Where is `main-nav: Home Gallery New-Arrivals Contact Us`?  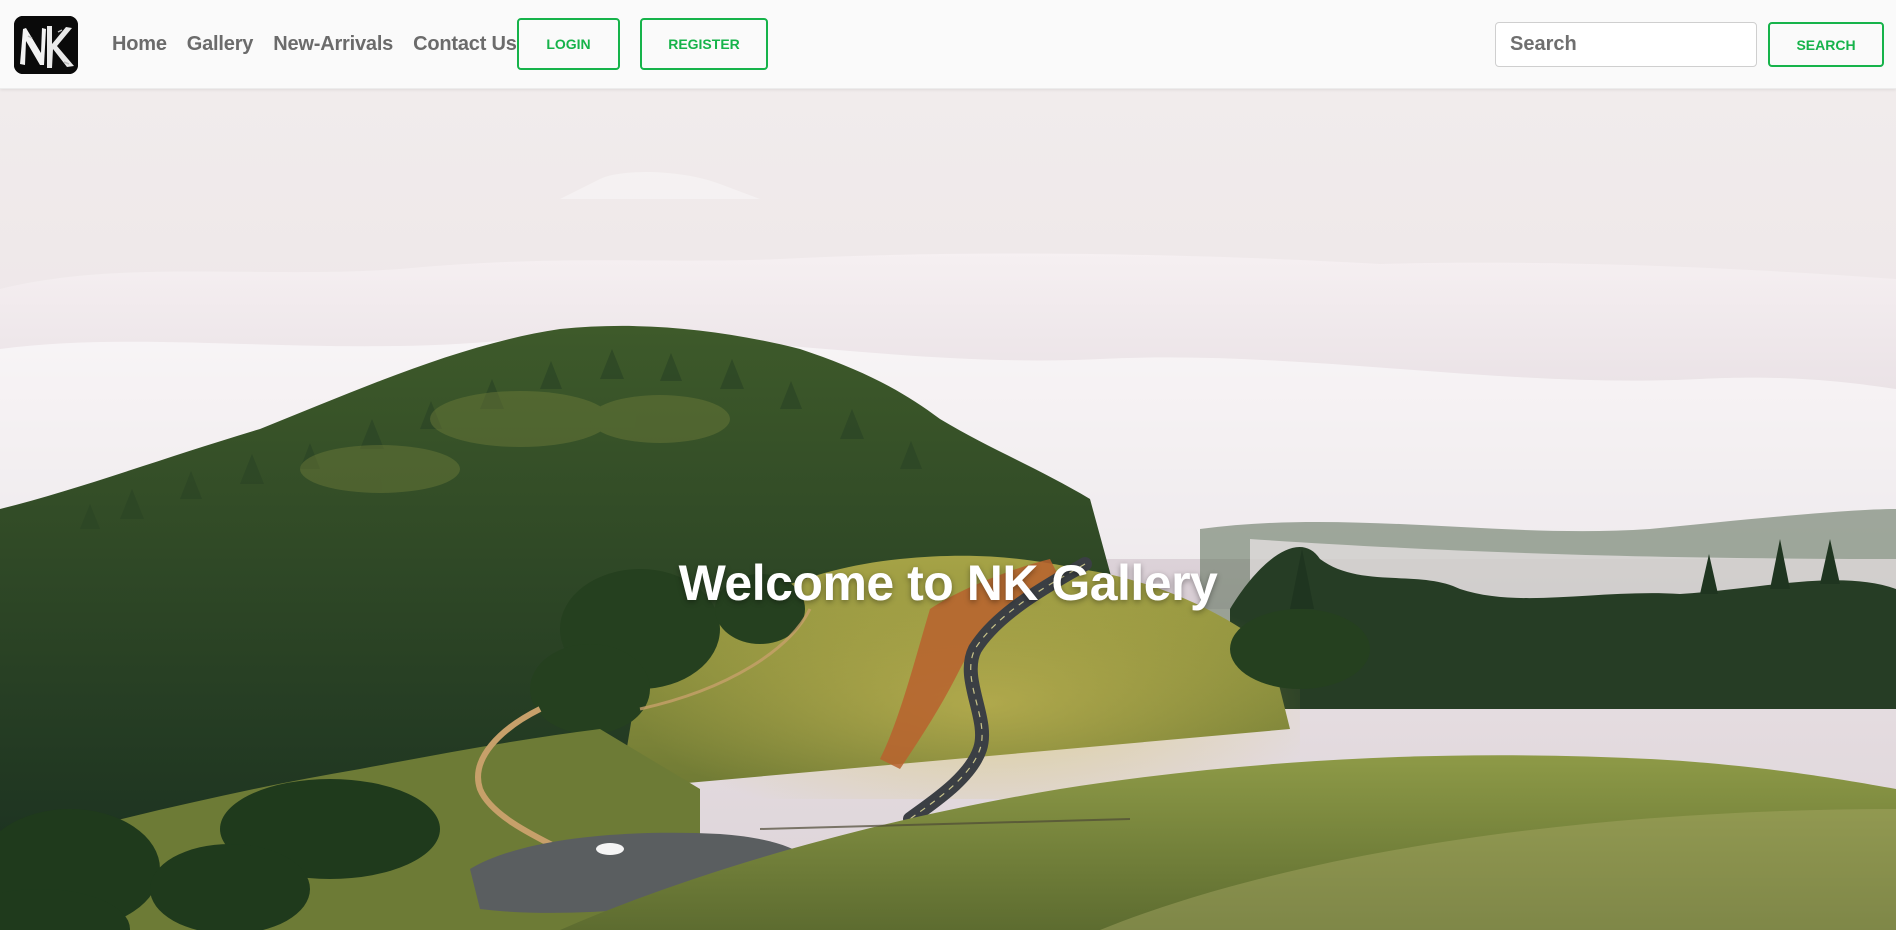 main-nav: Home Gallery New-Arrivals Contact Us is located at coordinates (324, 44).